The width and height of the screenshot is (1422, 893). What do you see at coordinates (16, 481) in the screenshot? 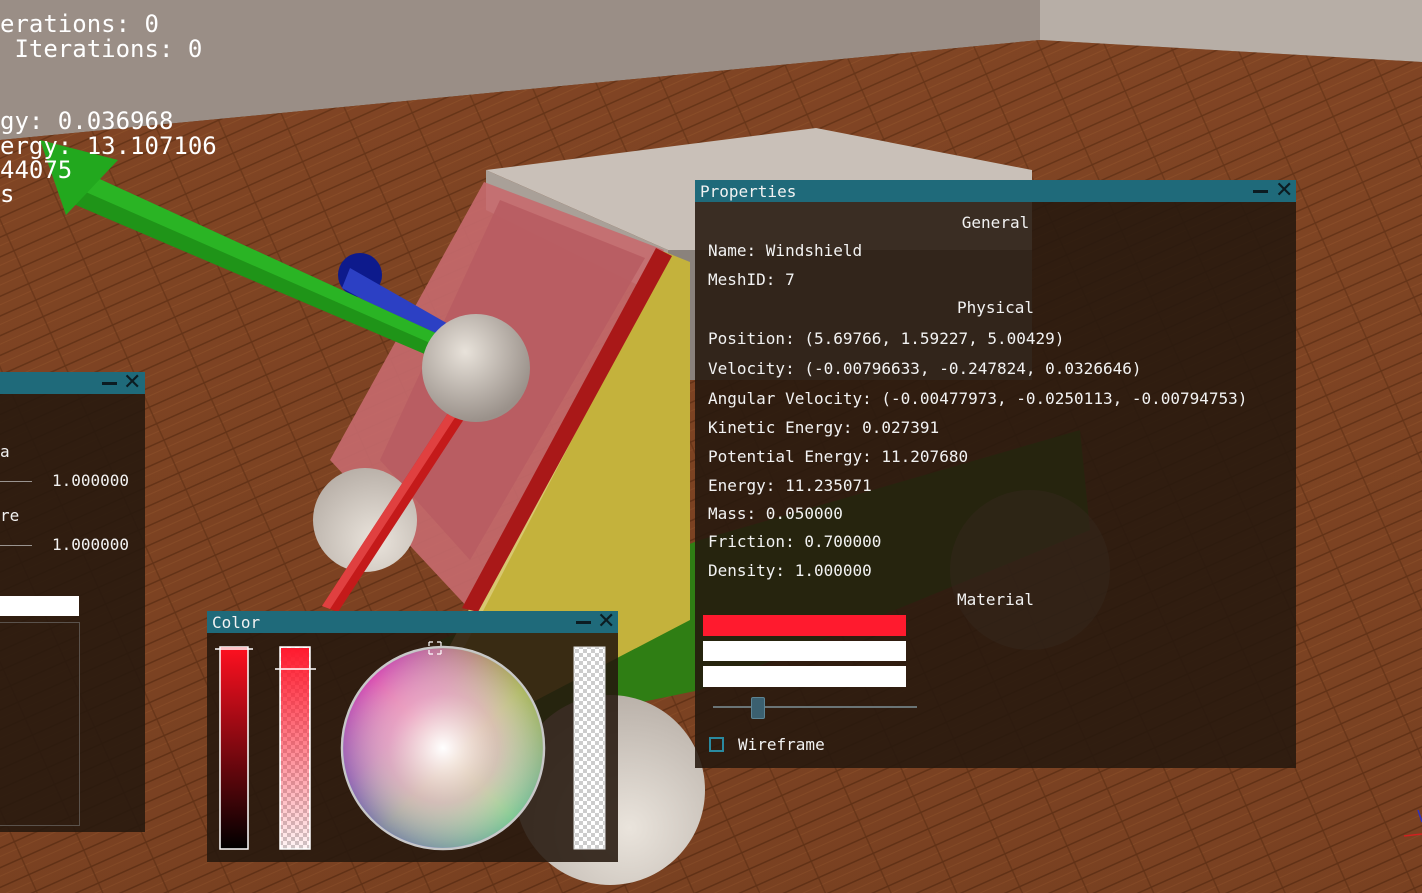
I see `left-slider-a-track` at bounding box center [16, 481].